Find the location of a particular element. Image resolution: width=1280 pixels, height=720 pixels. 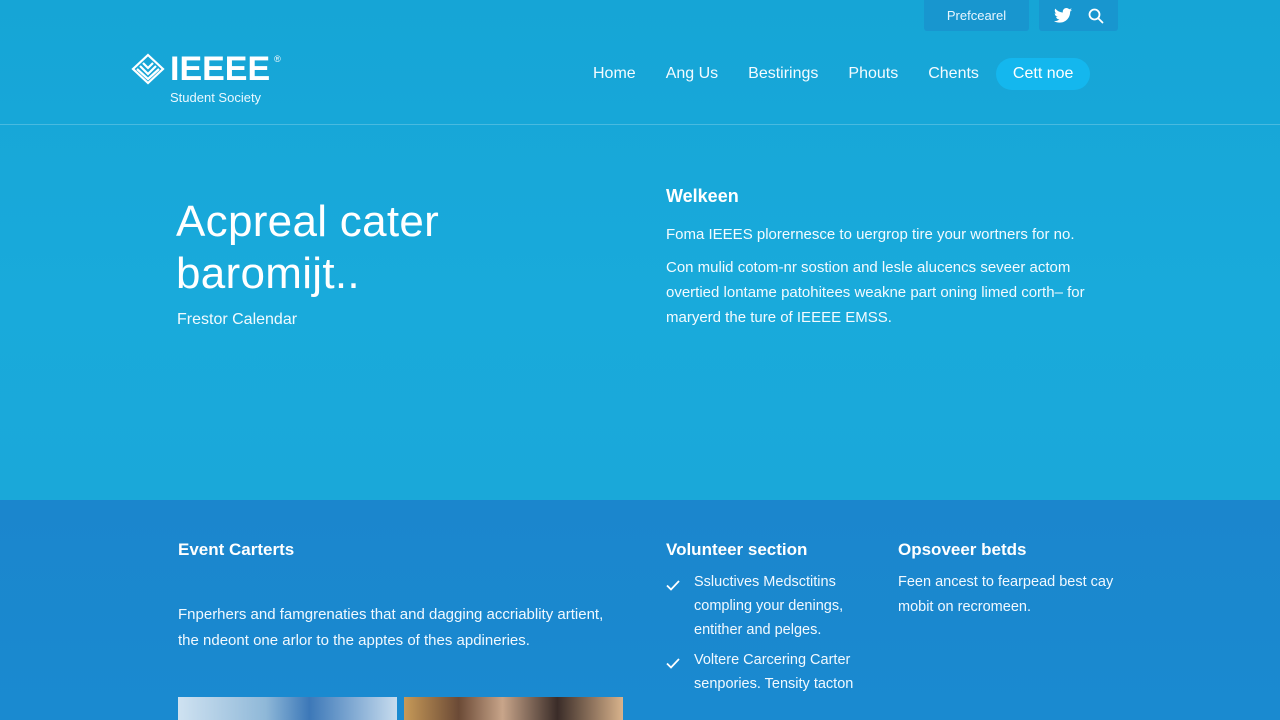

nav-item-bestirings: Bestirings is located at coordinates (783, 74).